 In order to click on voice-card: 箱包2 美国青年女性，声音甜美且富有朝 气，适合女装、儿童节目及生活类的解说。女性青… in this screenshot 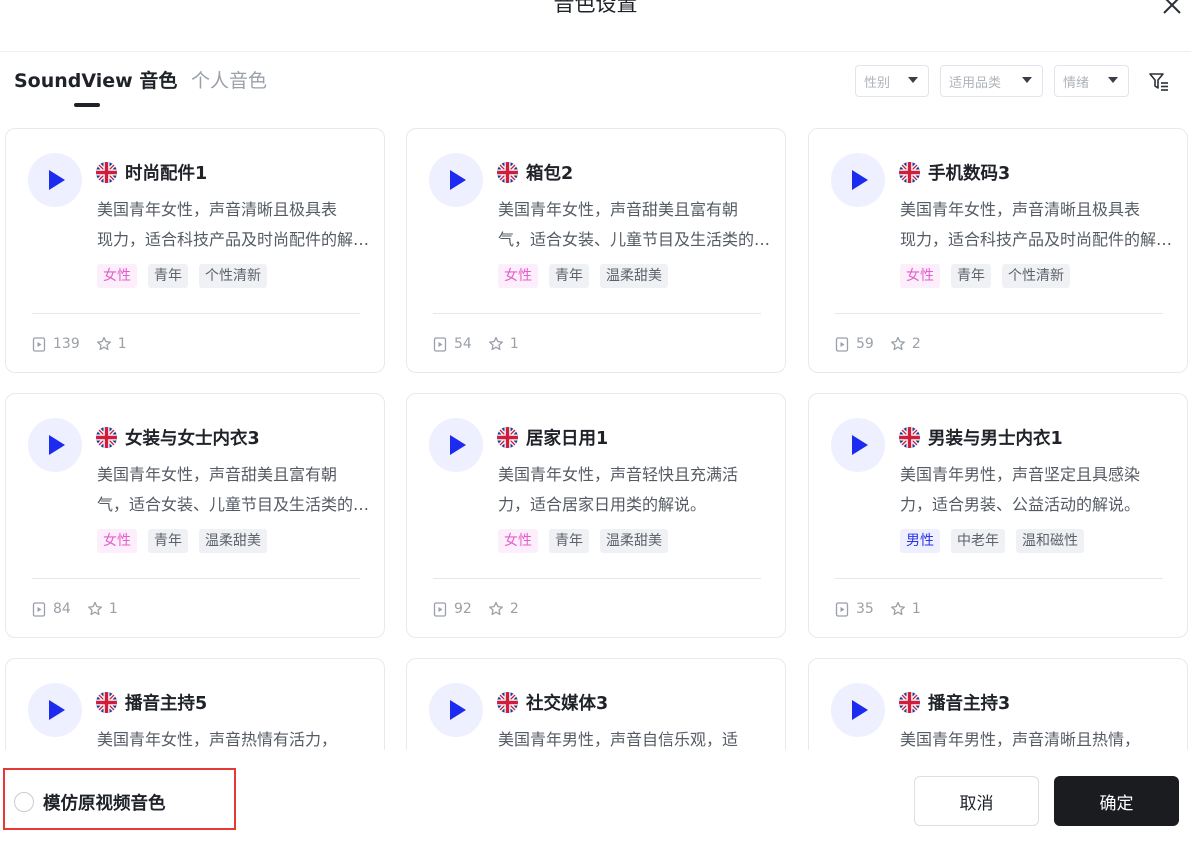, I will do `click(596, 250)`.